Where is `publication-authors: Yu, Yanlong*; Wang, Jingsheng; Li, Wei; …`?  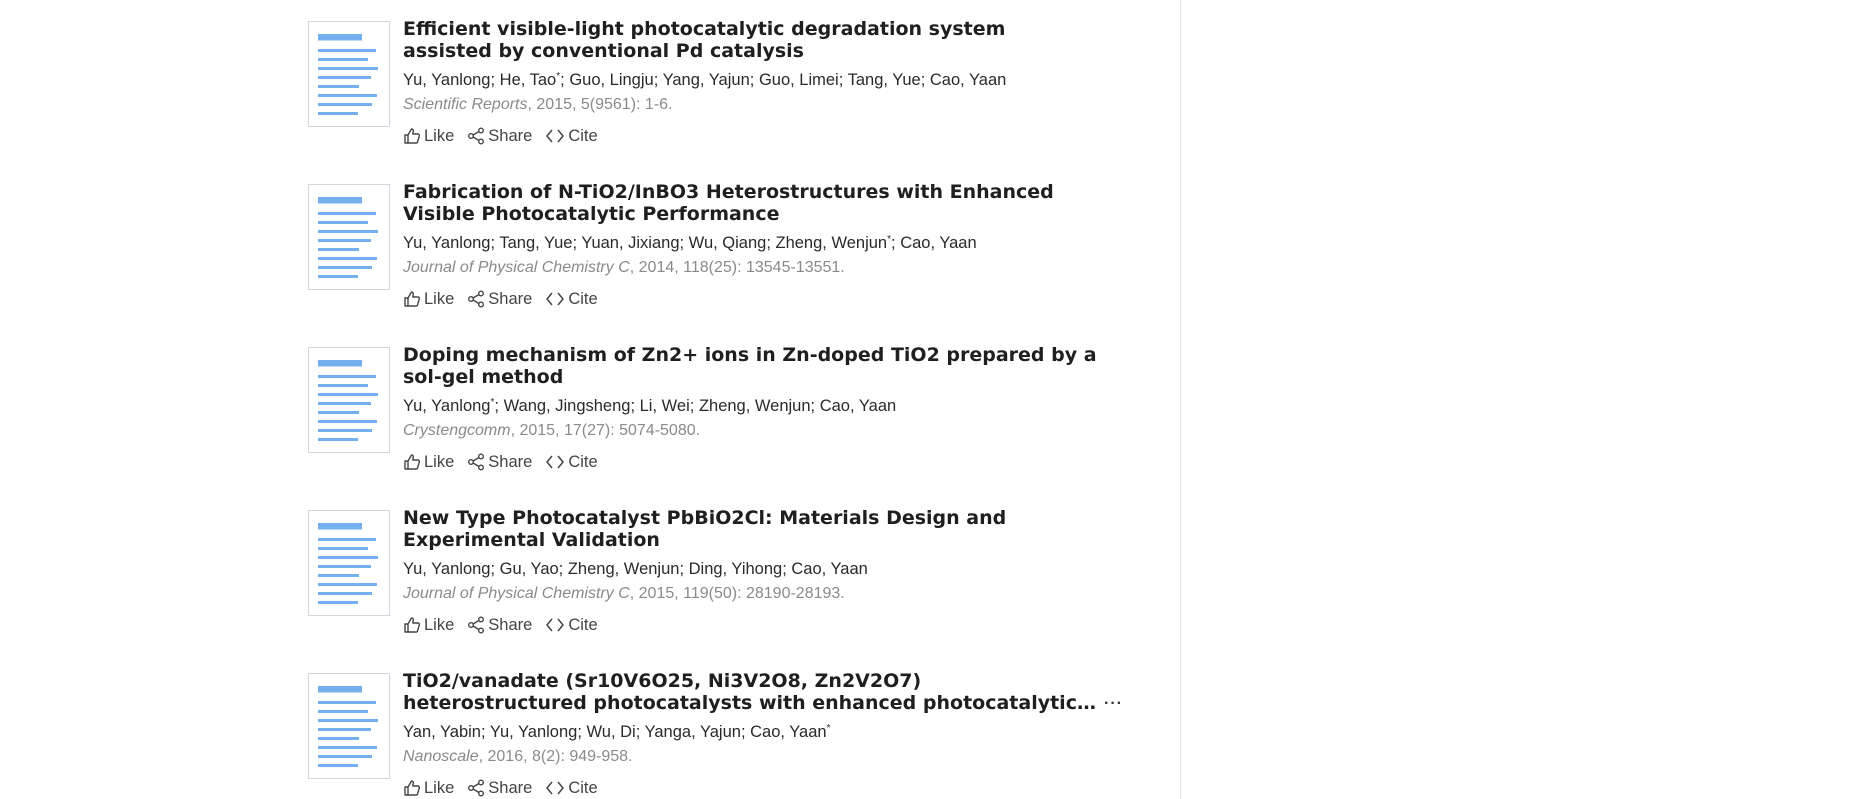 publication-authors: Yu, Yanlong*; Wang, Jingsheng; Li, Wei; … is located at coordinates (650, 406).